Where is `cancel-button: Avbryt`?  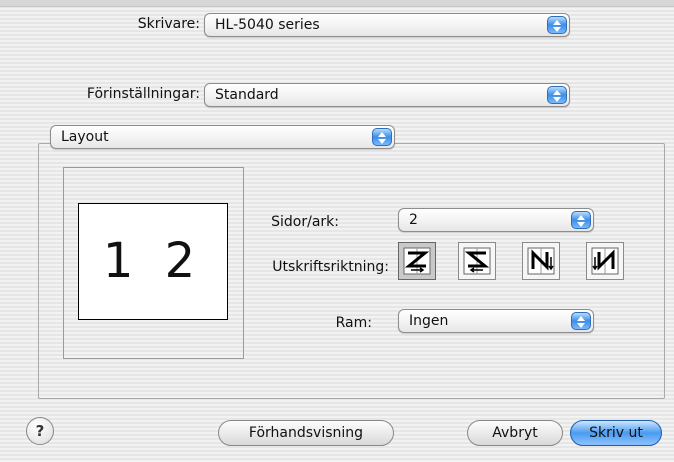 cancel-button: Avbryt is located at coordinates (515, 433).